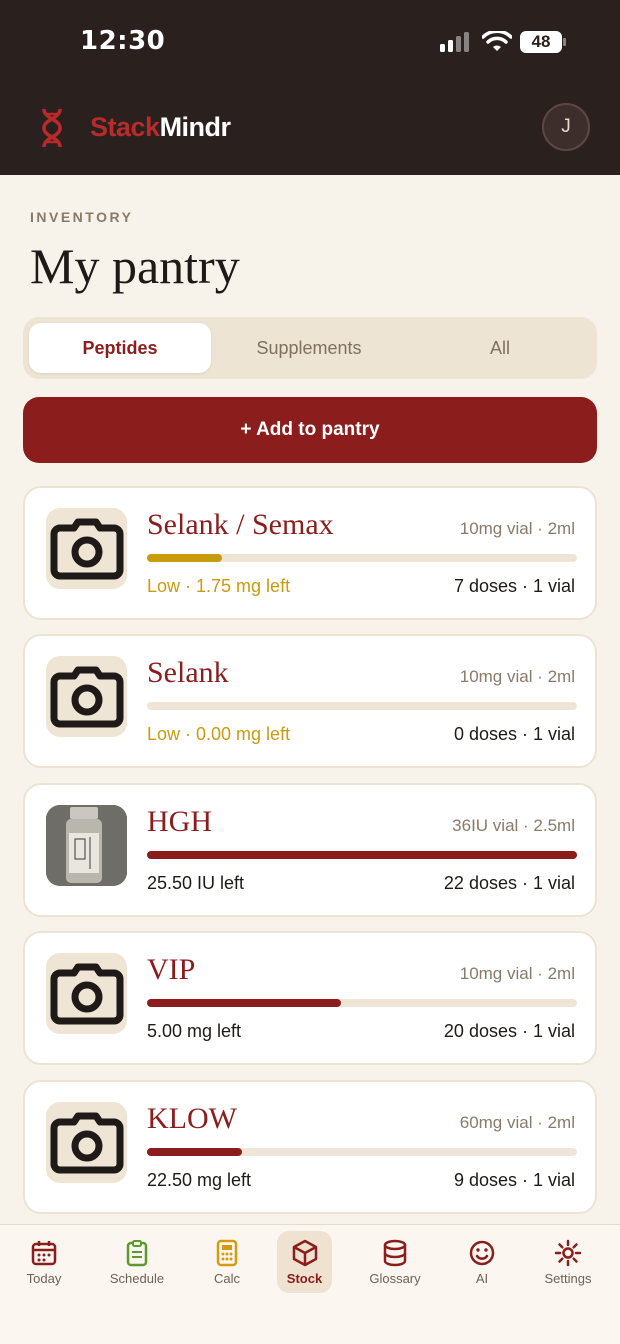  Describe the element at coordinates (125, 127) in the screenshot. I see `brand-text-stack: Stack` at that location.